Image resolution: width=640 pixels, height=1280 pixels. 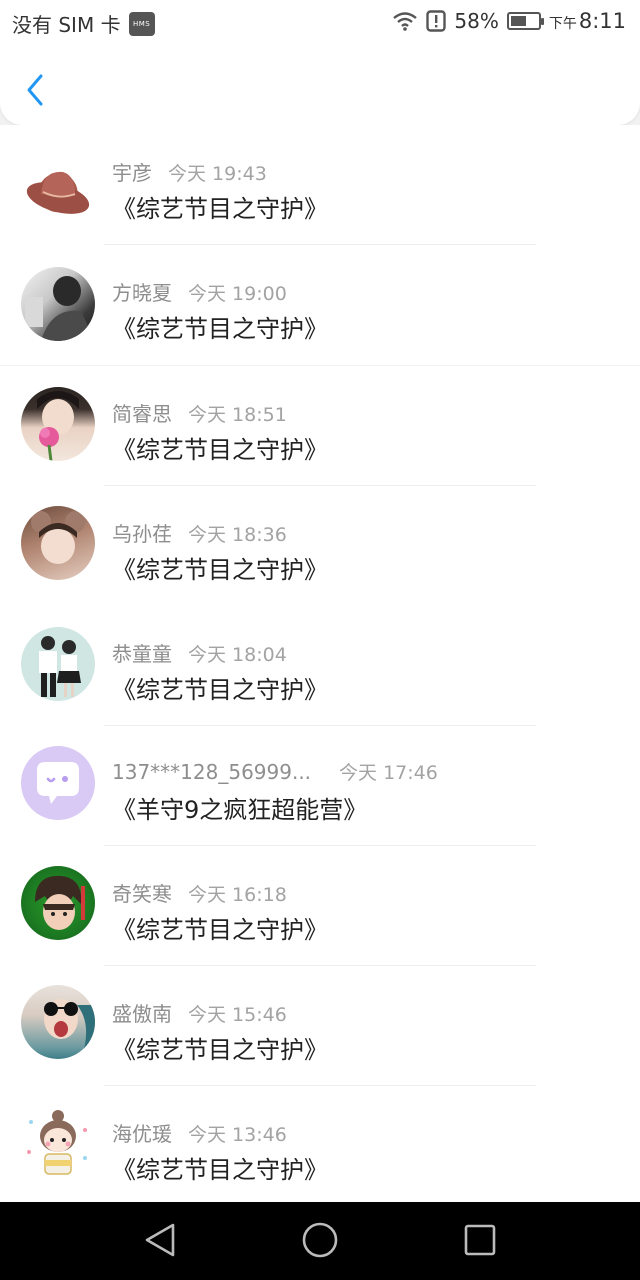 What do you see at coordinates (142, 1134) in the screenshot?
I see `sender-name: 海优瑗` at bounding box center [142, 1134].